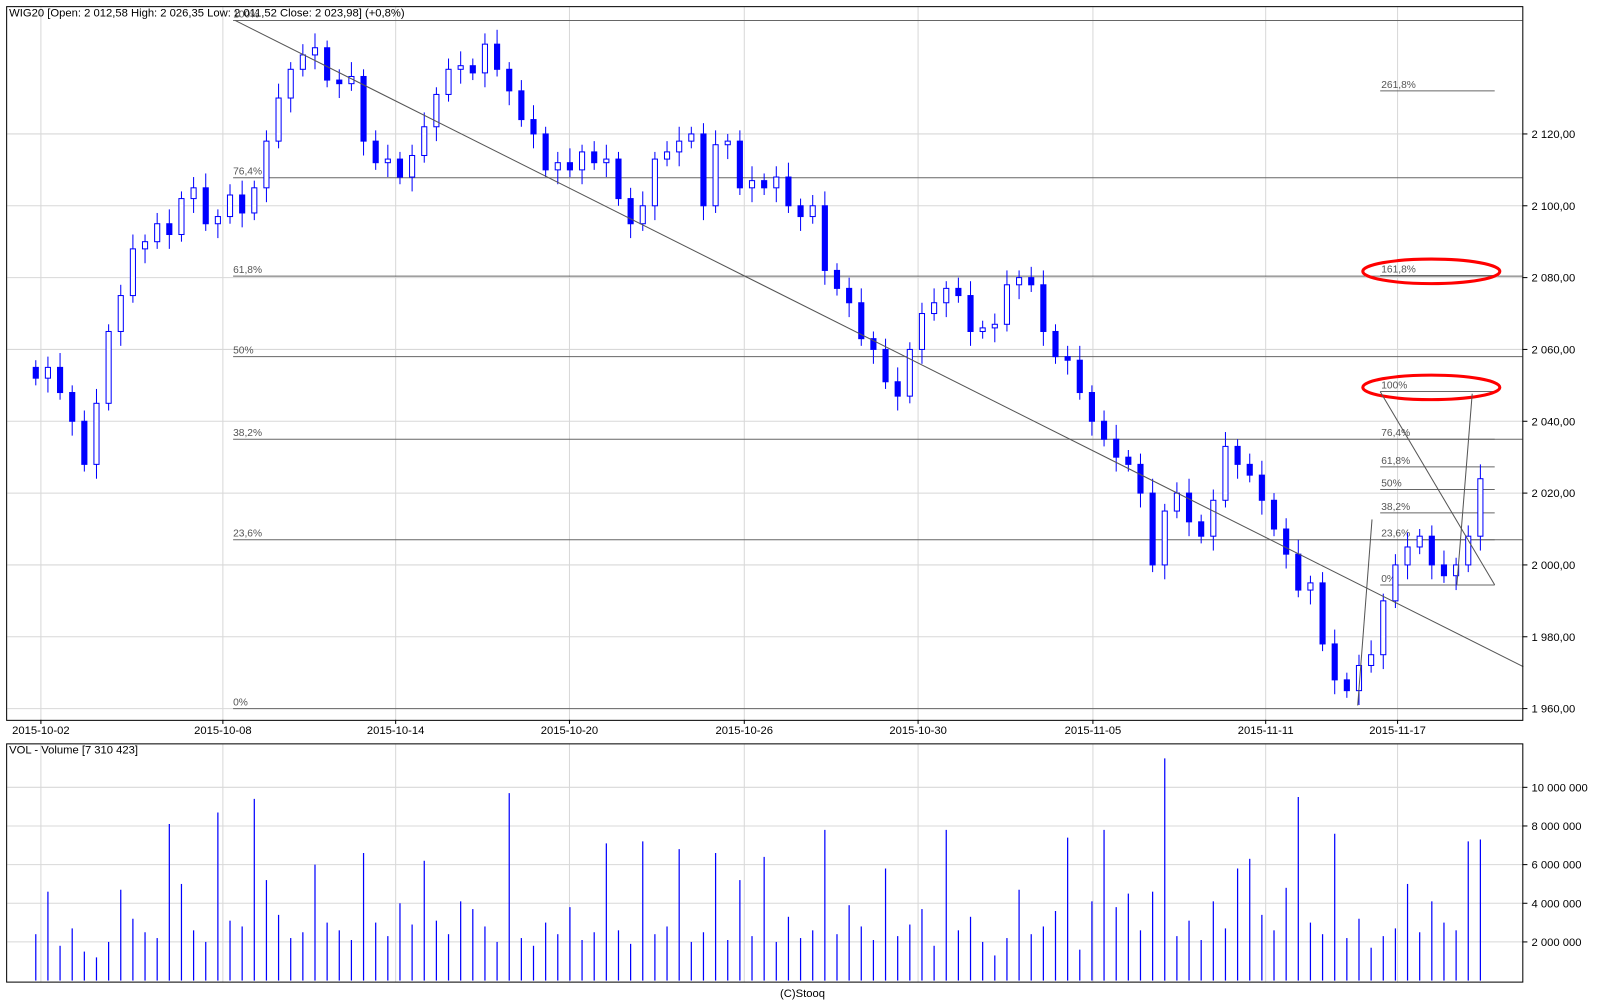  What do you see at coordinates (569, 731) in the screenshot?
I see `x-tick-label: 2015-10-20` at bounding box center [569, 731].